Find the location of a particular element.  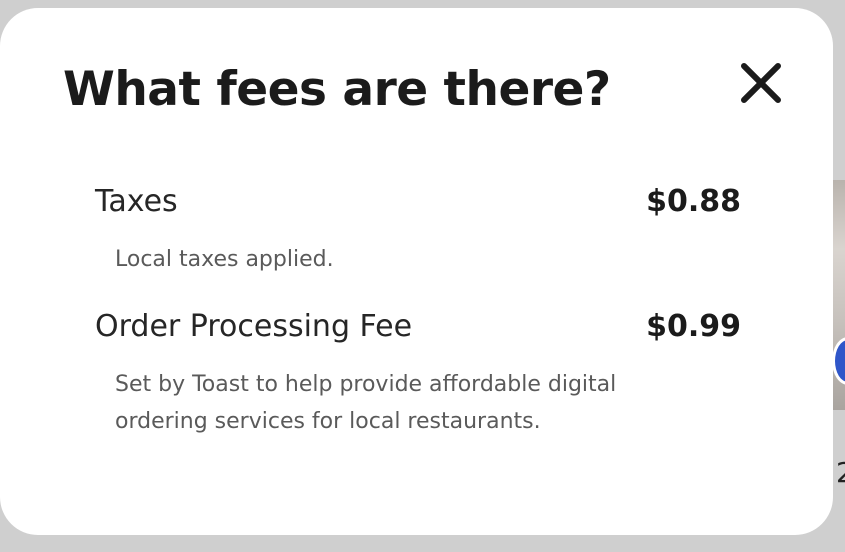

fee-amount: $0.99 is located at coordinates (693, 326).